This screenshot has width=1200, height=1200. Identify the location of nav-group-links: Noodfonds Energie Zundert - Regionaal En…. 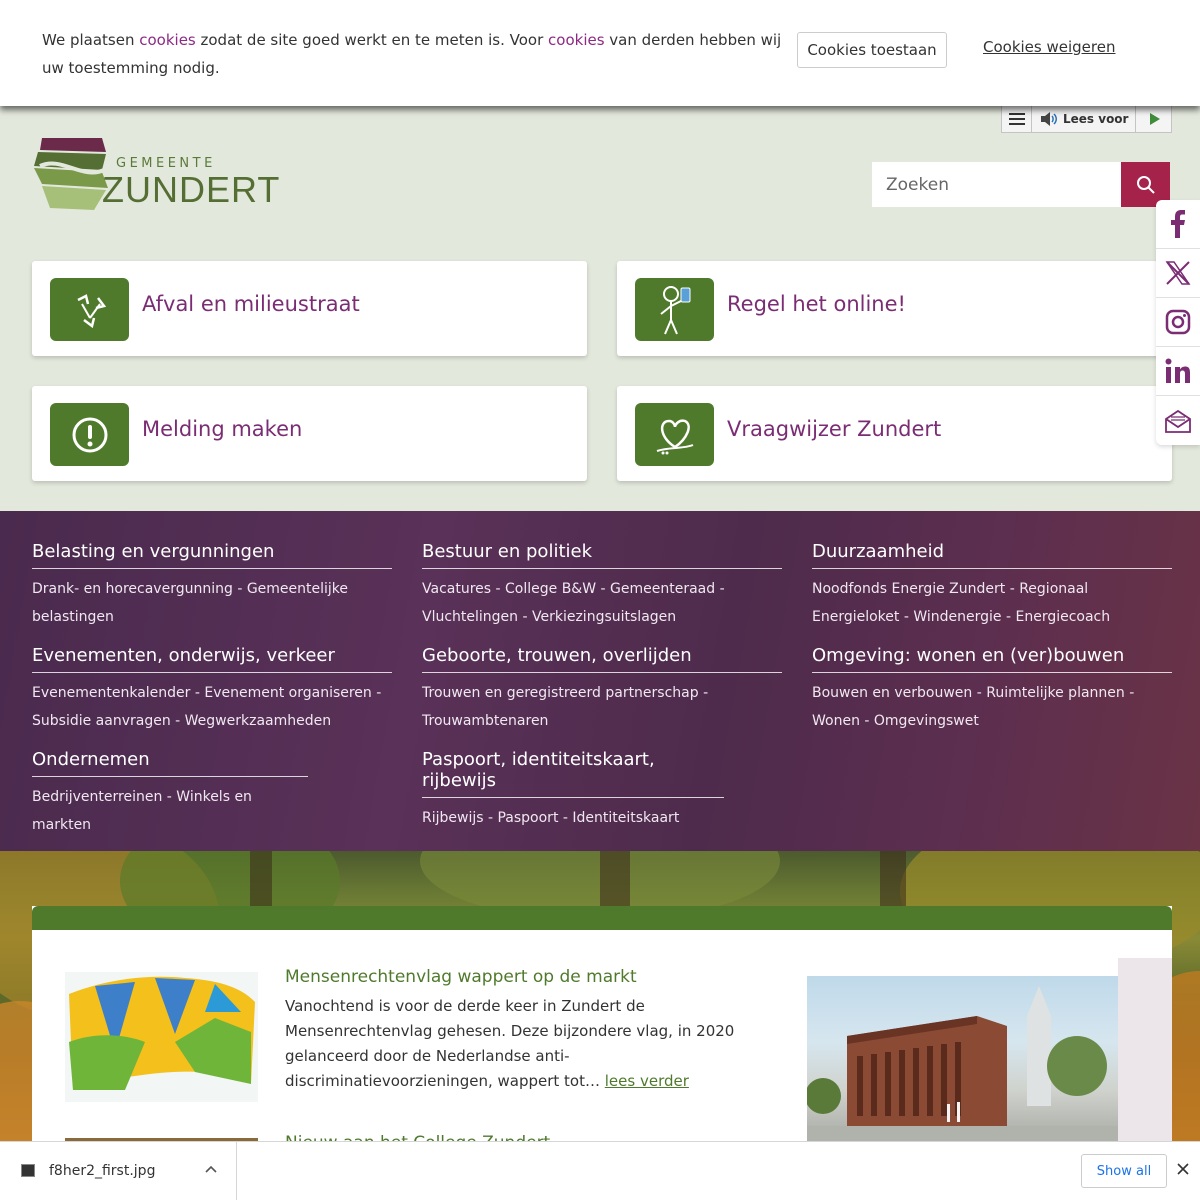
(992, 603).